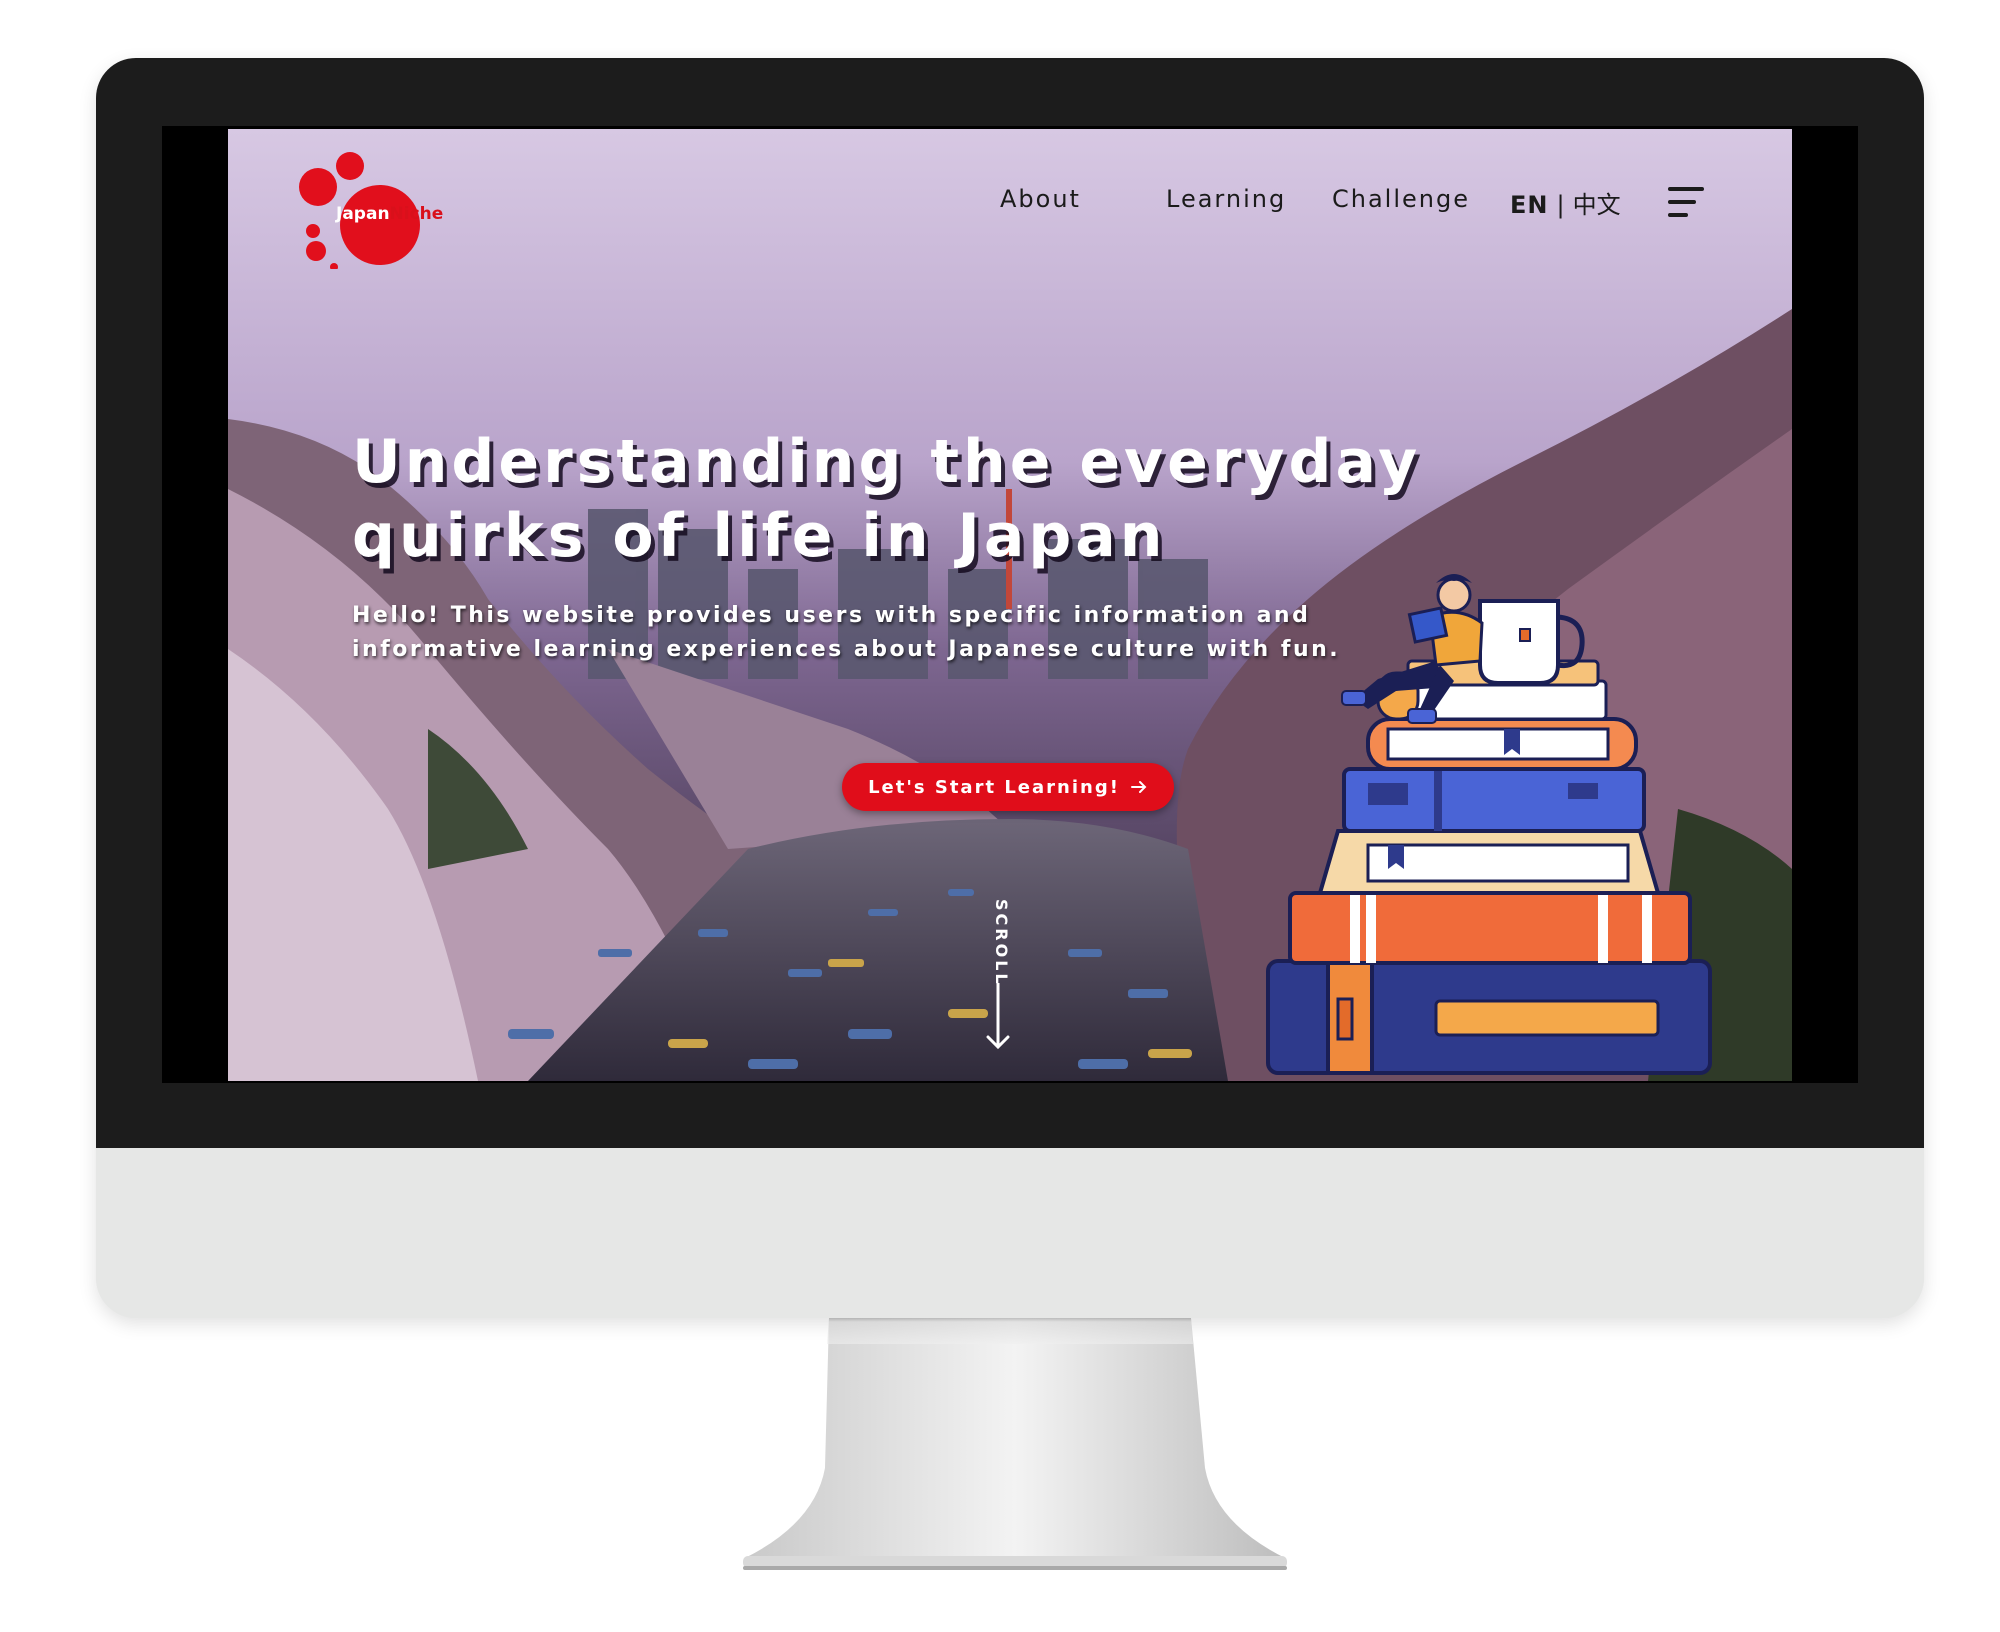 This screenshot has width=2000, height=1632. Describe the element at coordinates (1401, 199) in the screenshot. I see `nav-item-challenge: Challenge` at that location.